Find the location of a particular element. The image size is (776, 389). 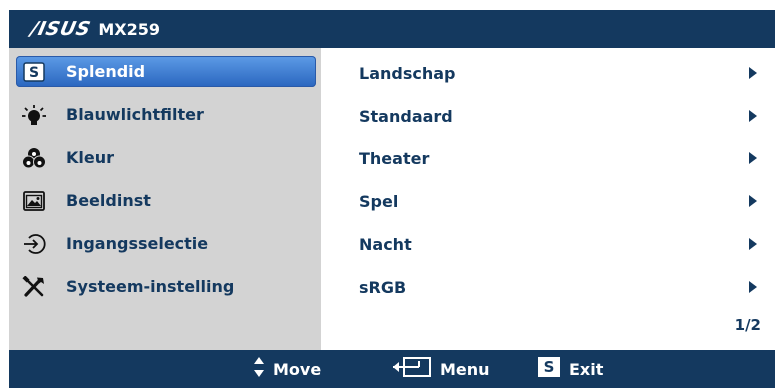

exit-label: Exit is located at coordinates (586, 369).